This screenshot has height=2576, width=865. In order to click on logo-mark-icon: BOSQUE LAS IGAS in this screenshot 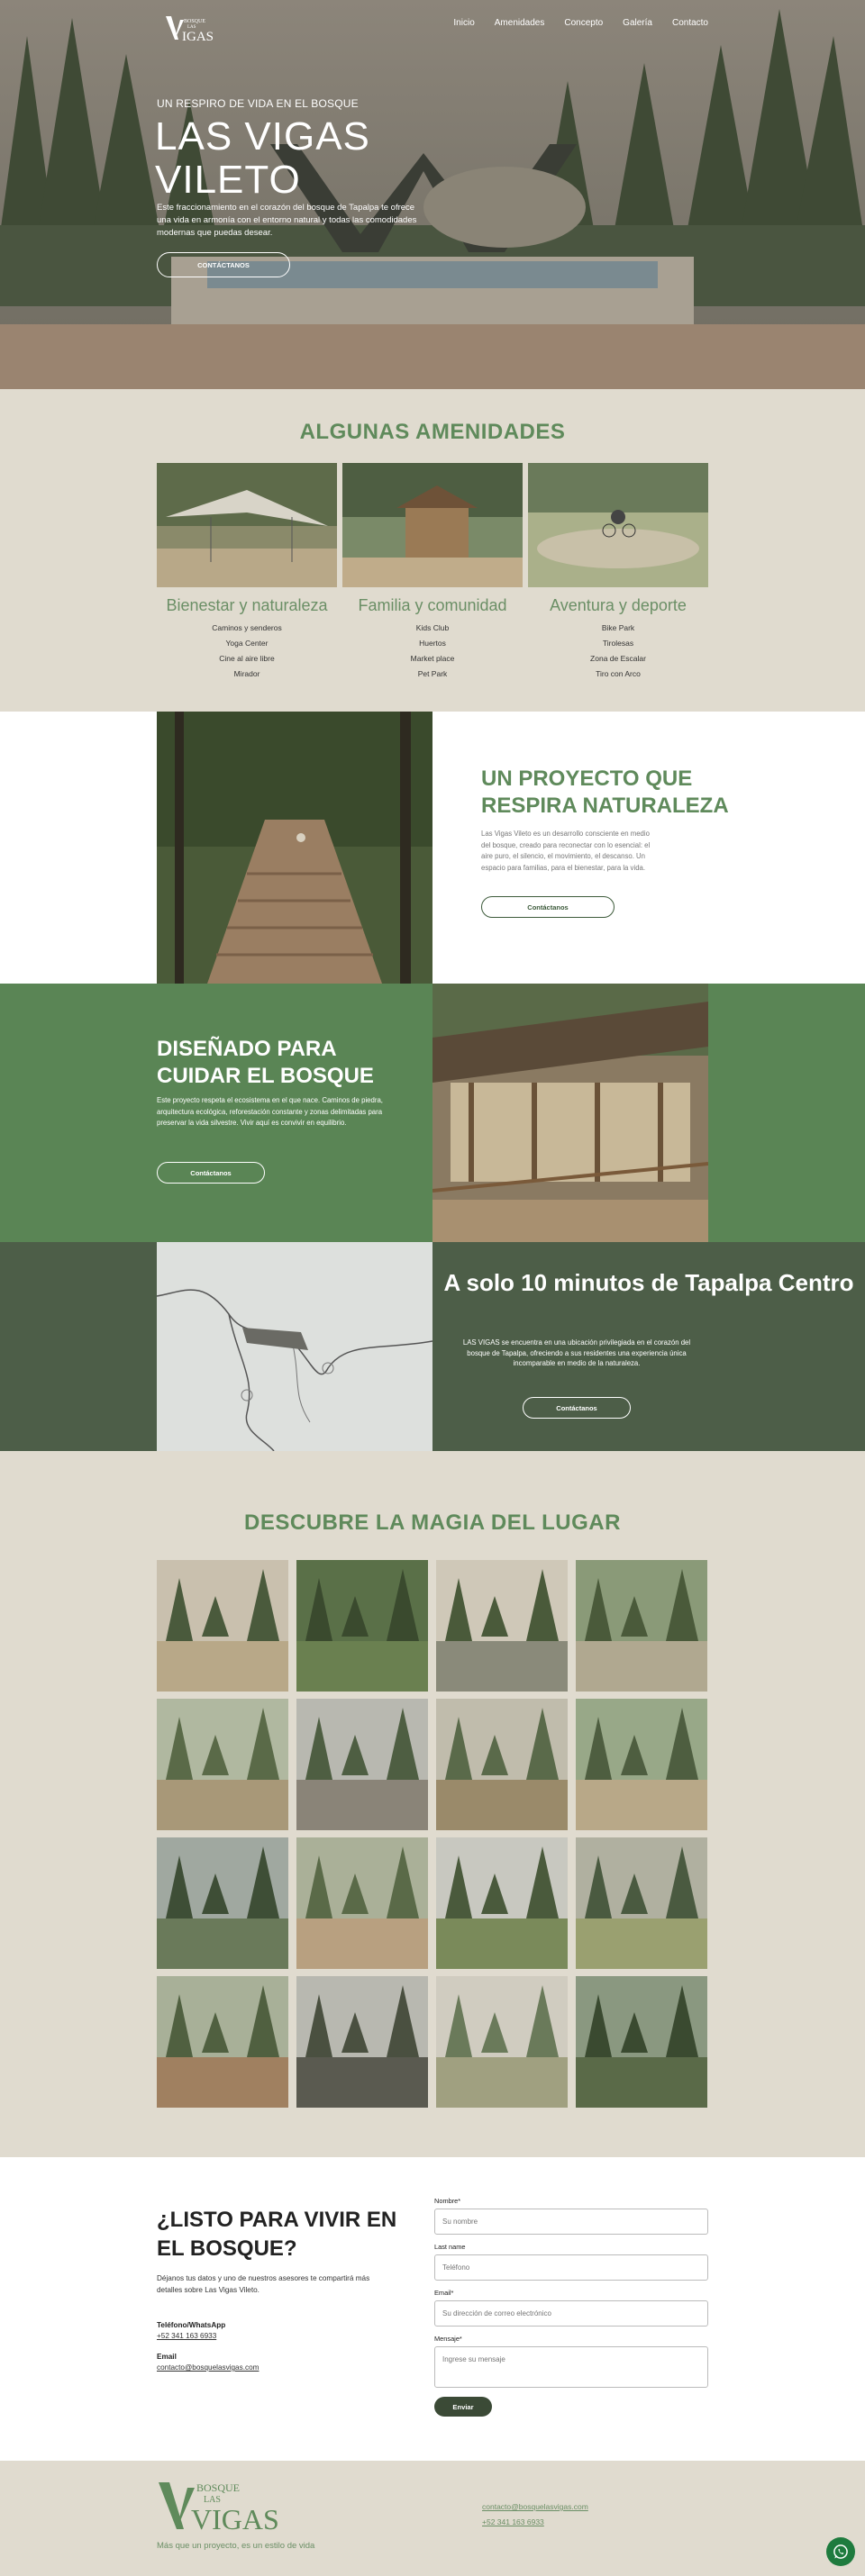, I will do `click(190, 30)`.